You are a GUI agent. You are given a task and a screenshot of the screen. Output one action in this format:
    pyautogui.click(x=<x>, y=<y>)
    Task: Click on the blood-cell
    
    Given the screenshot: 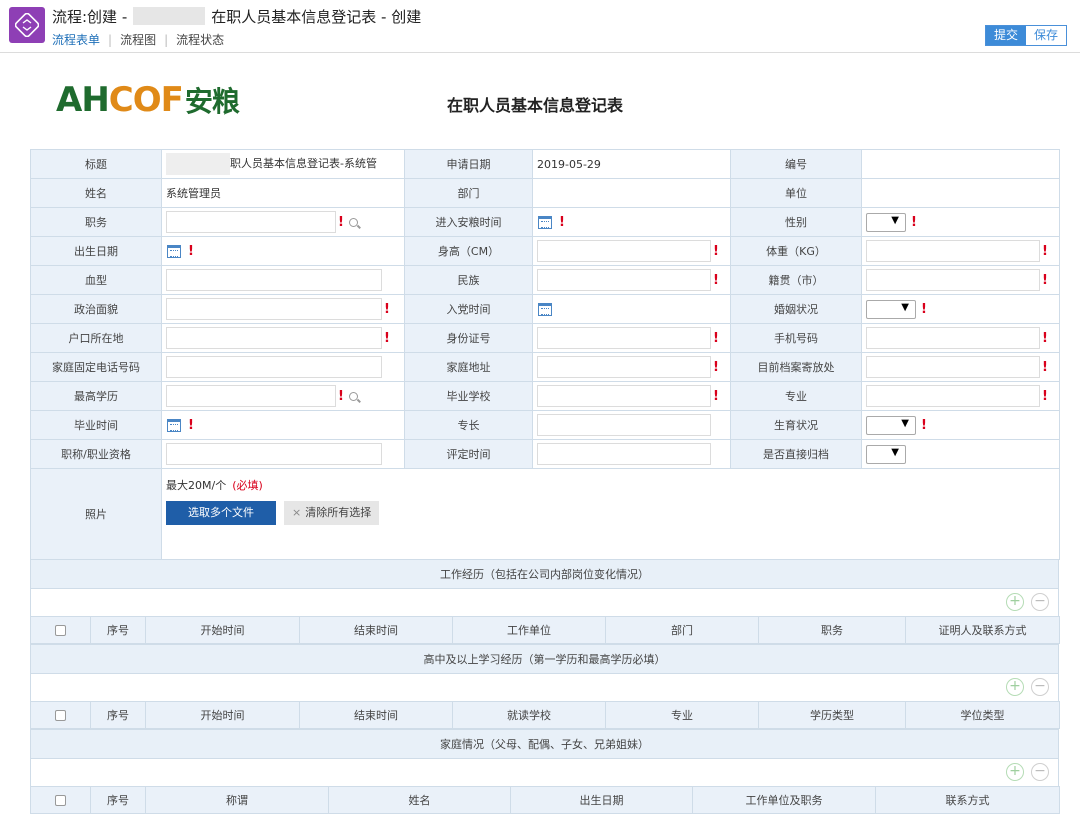 What is the action you would take?
    pyautogui.click(x=283, y=280)
    